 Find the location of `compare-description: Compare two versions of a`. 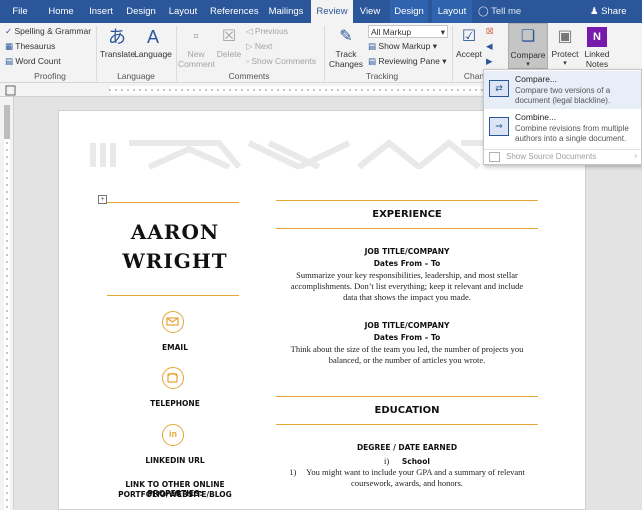

compare-description: Compare two versions of a is located at coordinates (563, 90).